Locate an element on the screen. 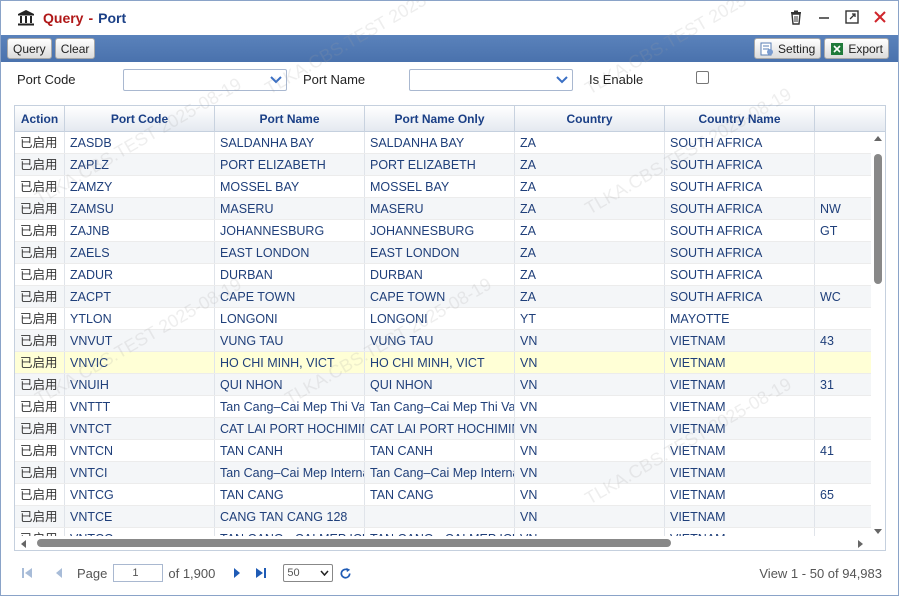 The height and width of the screenshot is (596, 899). page-size-select: 50 is located at coordinates (308, 573).